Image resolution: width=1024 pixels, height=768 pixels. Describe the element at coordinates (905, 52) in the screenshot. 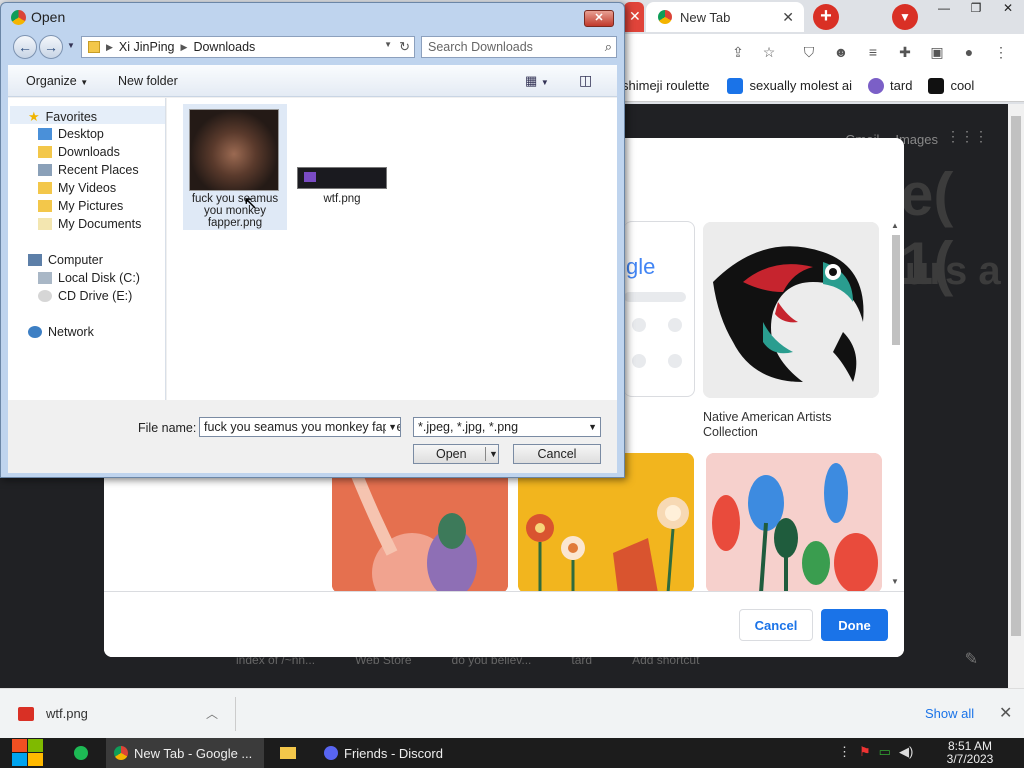

I see `extensions-icon: ✚` at that location.